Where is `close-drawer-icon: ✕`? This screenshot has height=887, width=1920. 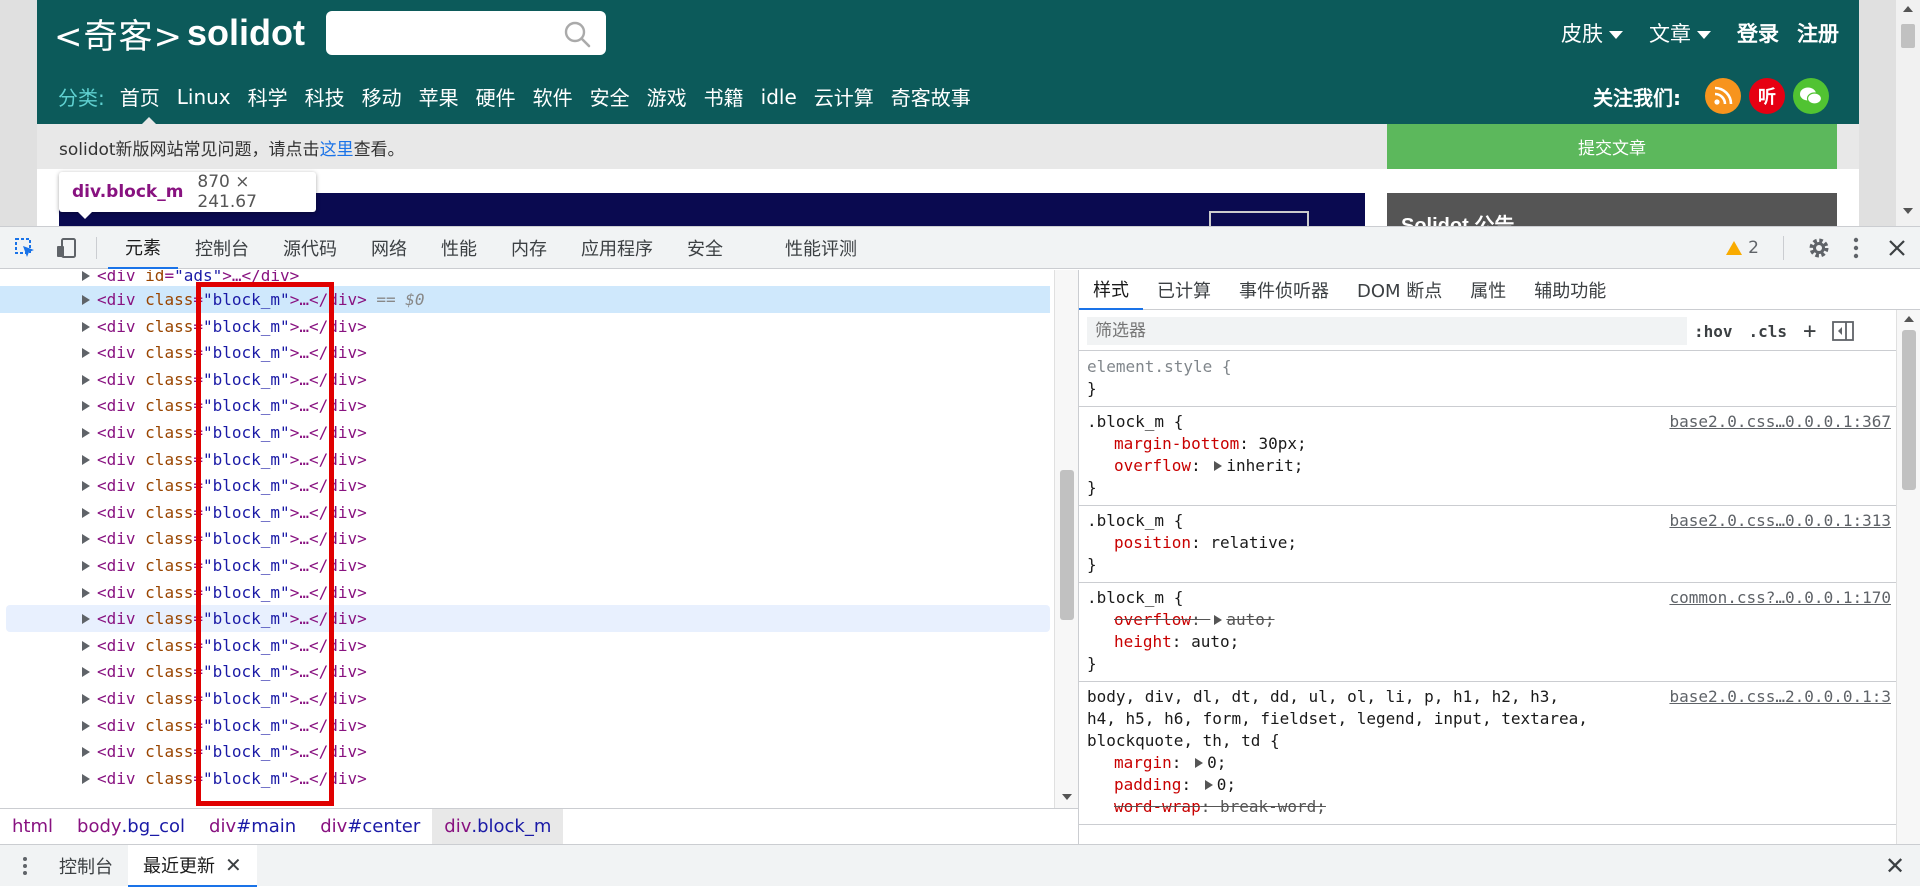 close-drawer-icon: ✕ is located at coordinates (1895, 866).